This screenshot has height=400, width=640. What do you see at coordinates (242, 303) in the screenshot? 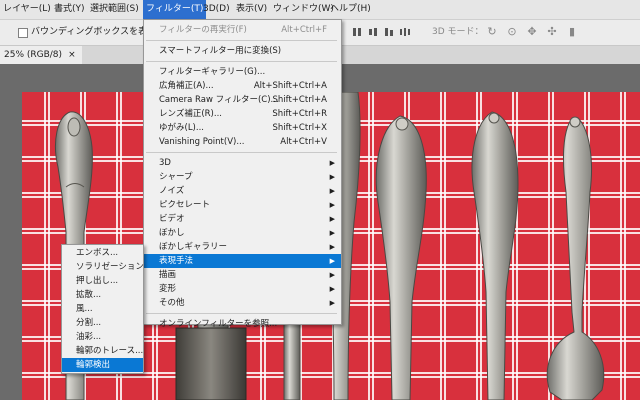
I see `filter-menu-item: その他 ▶` at bounding box center [242, 303].